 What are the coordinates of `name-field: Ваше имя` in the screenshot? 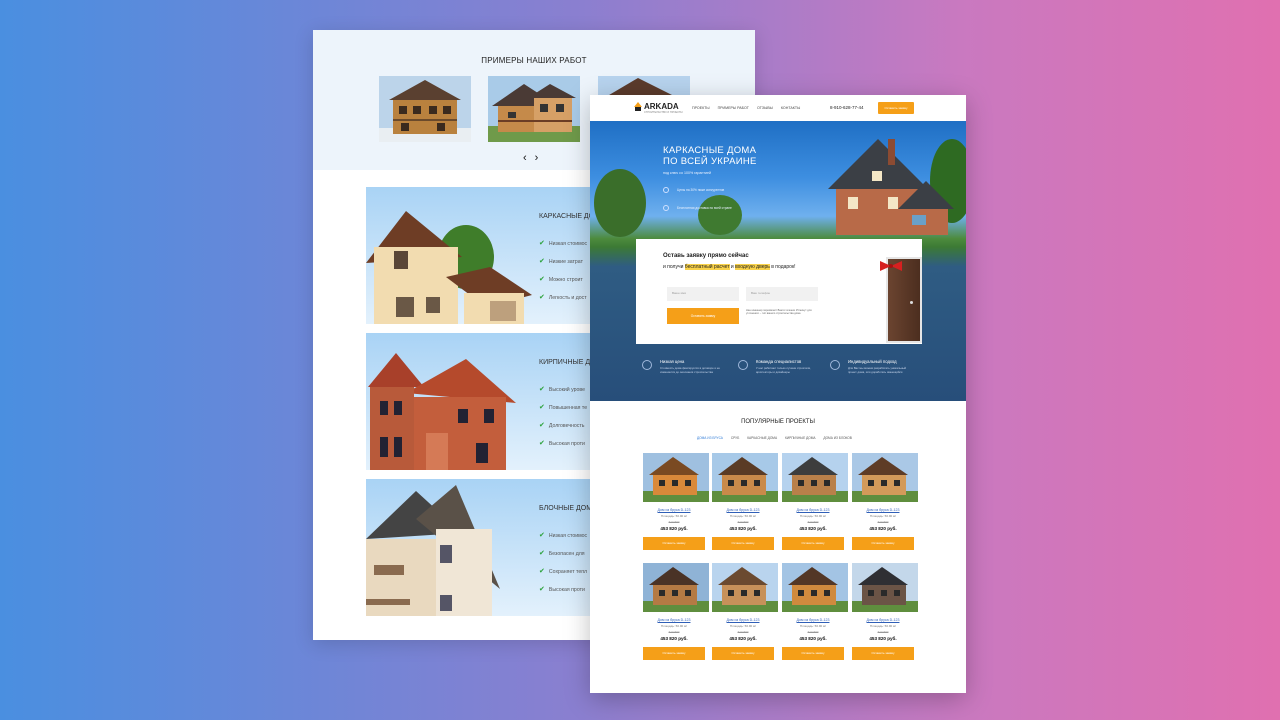 It's located at (703, 294).